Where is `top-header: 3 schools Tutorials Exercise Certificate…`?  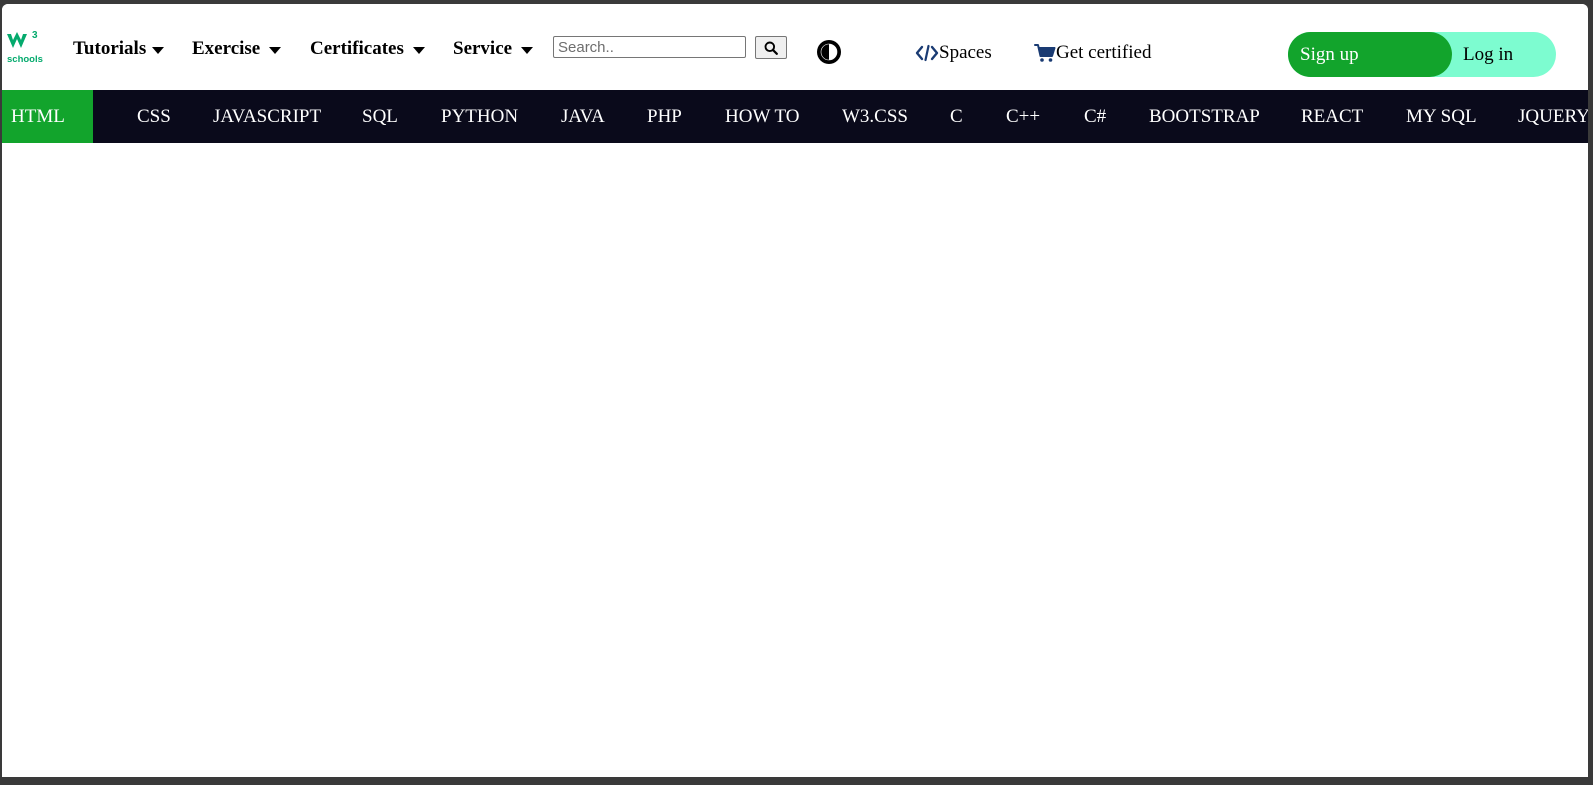
top-header: 3 schools Tutorials Exercise Certificate… is located at coordinates (795, 47).